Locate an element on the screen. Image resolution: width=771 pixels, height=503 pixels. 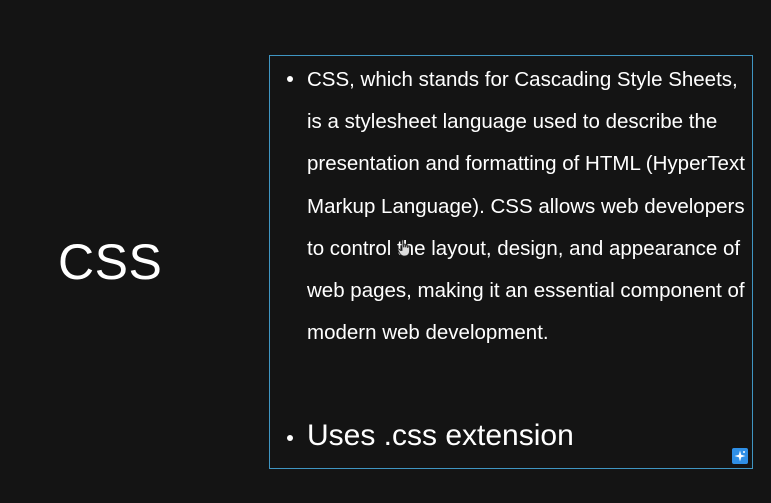
sparkle-icon is located at coordinates (740, 456).